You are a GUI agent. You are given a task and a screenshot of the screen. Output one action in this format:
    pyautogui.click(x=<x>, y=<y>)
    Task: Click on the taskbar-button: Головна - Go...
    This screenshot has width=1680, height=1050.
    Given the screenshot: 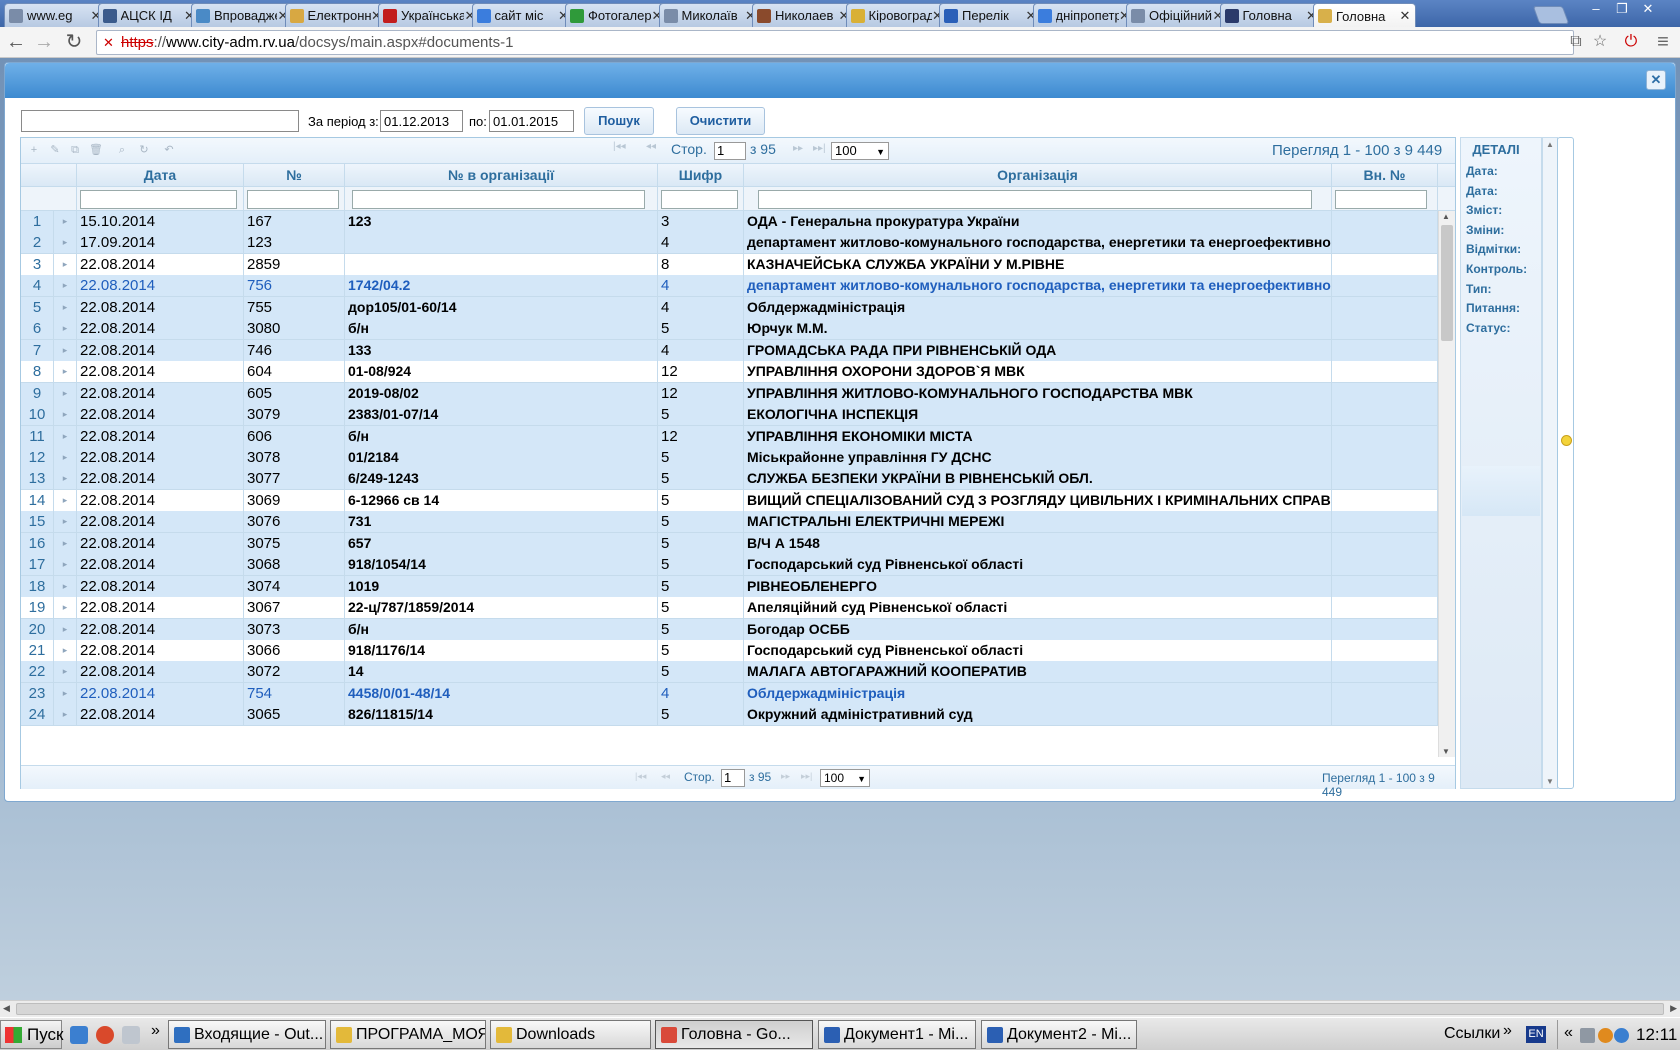 What is the action you would take?
    pyautogui.click(x=734, y=1034)
    